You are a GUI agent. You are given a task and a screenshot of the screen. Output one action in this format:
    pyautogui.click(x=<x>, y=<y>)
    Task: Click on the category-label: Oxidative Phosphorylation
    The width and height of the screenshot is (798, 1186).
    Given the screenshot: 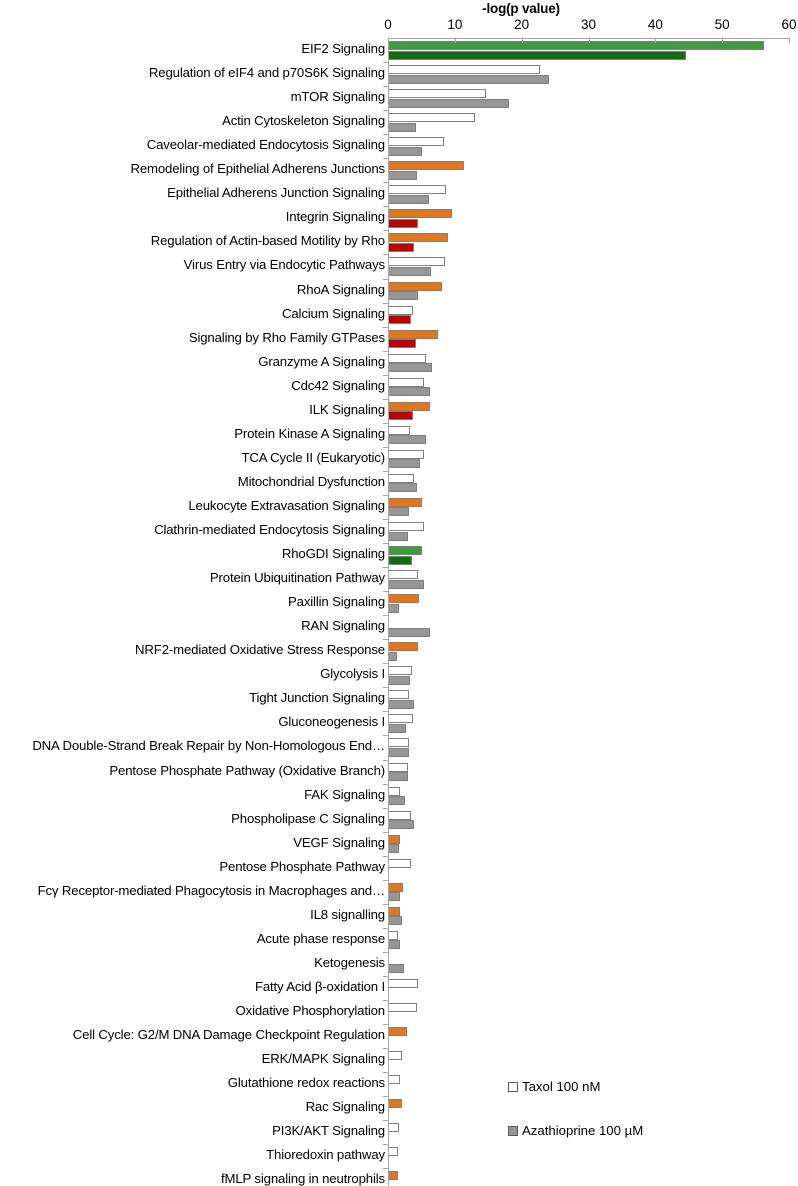 What is the action you would take?
    pyautogui.click(x=310, y=1010)
    